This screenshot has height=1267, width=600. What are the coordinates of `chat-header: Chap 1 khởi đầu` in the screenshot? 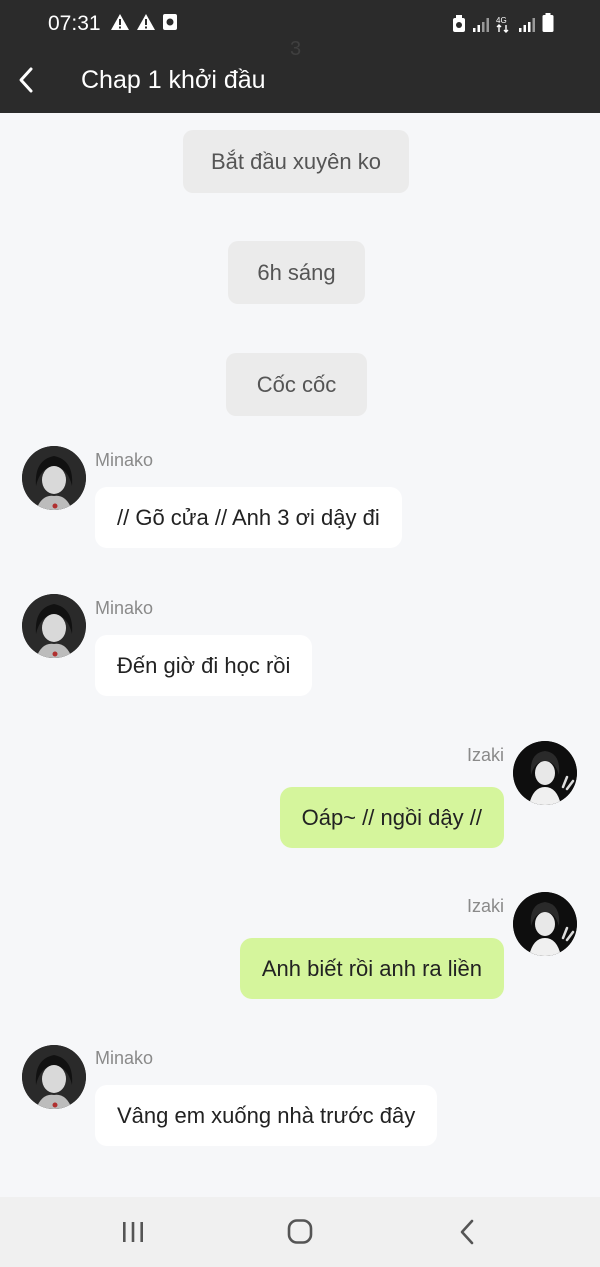 It's located at (300, 80).